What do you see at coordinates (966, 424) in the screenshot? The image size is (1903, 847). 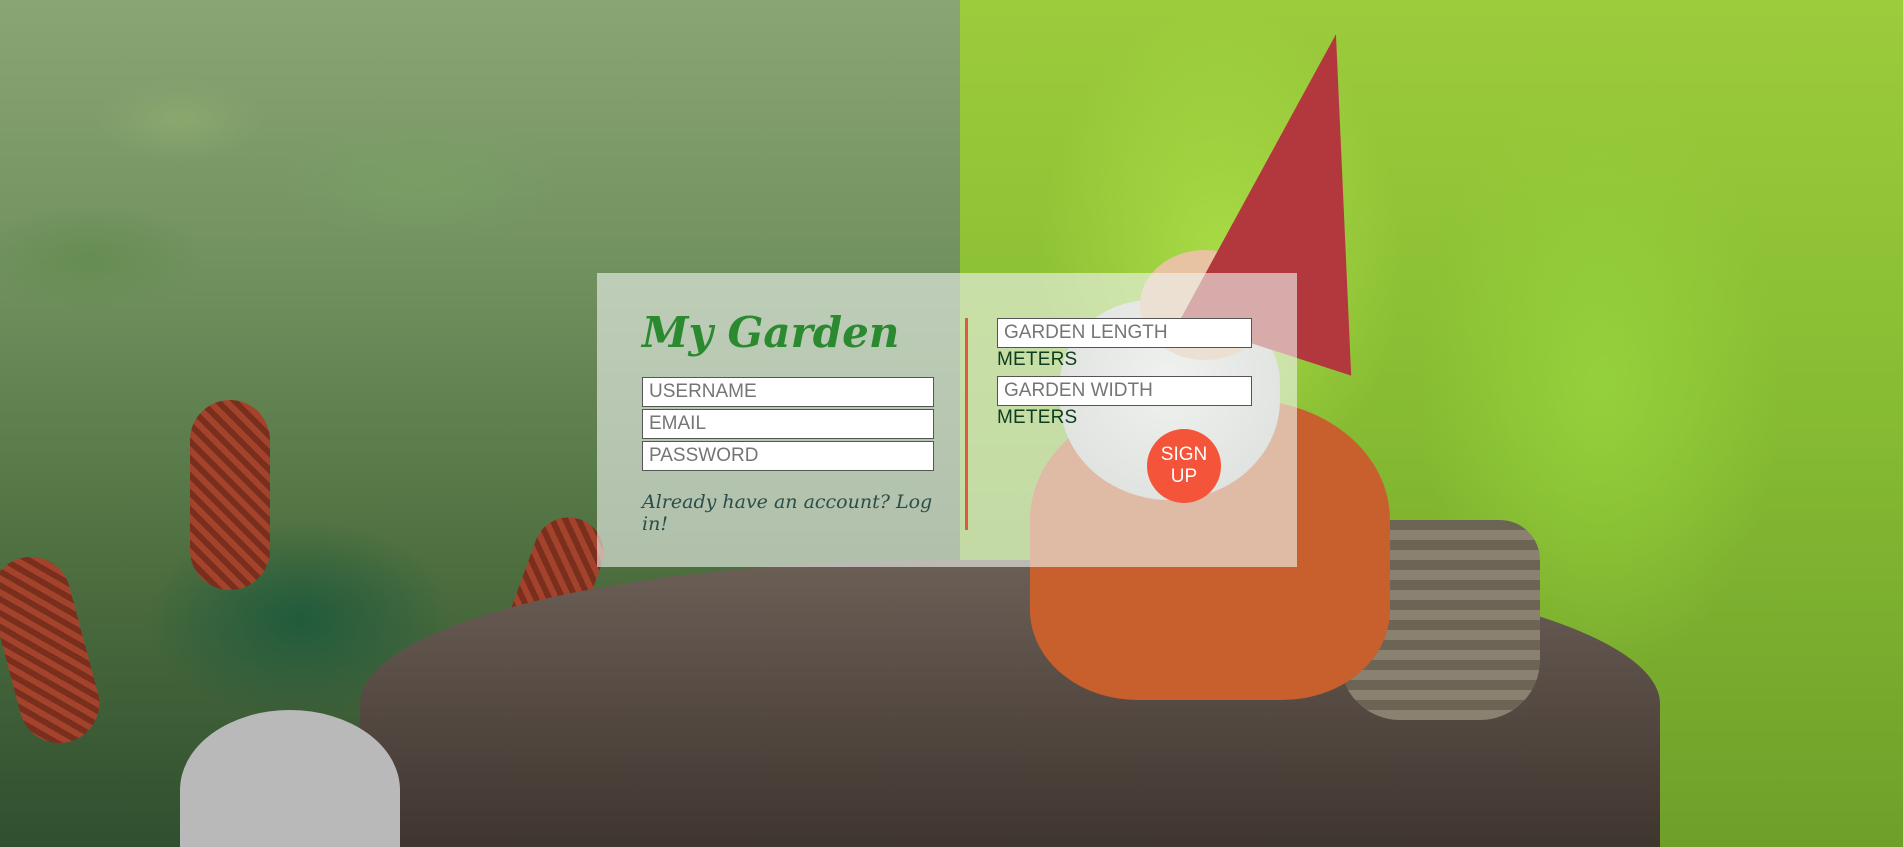 I see `divider` at bounding box center [966, 424].